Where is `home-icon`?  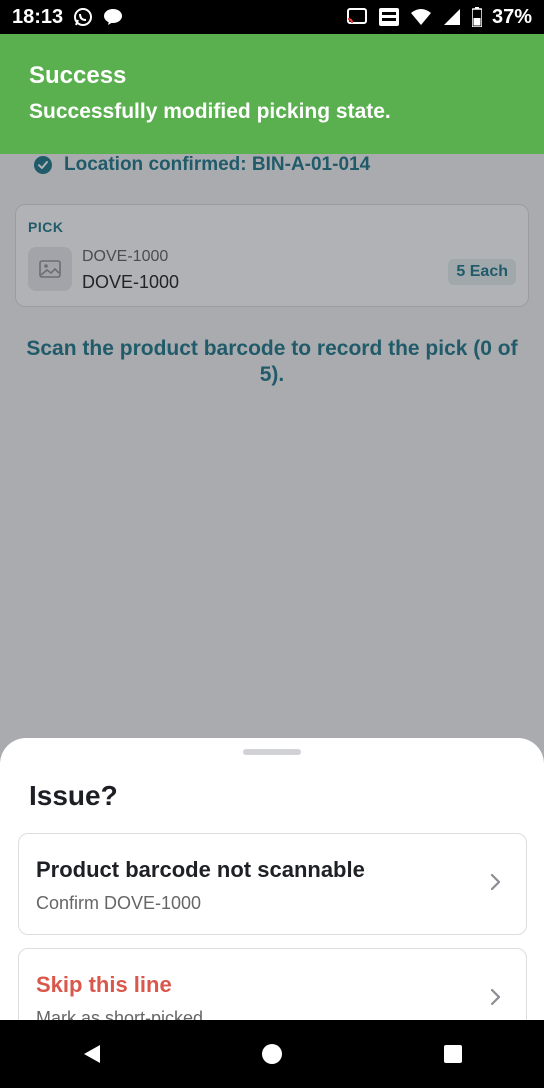
home-icon is located at coordinates (272, 1054).